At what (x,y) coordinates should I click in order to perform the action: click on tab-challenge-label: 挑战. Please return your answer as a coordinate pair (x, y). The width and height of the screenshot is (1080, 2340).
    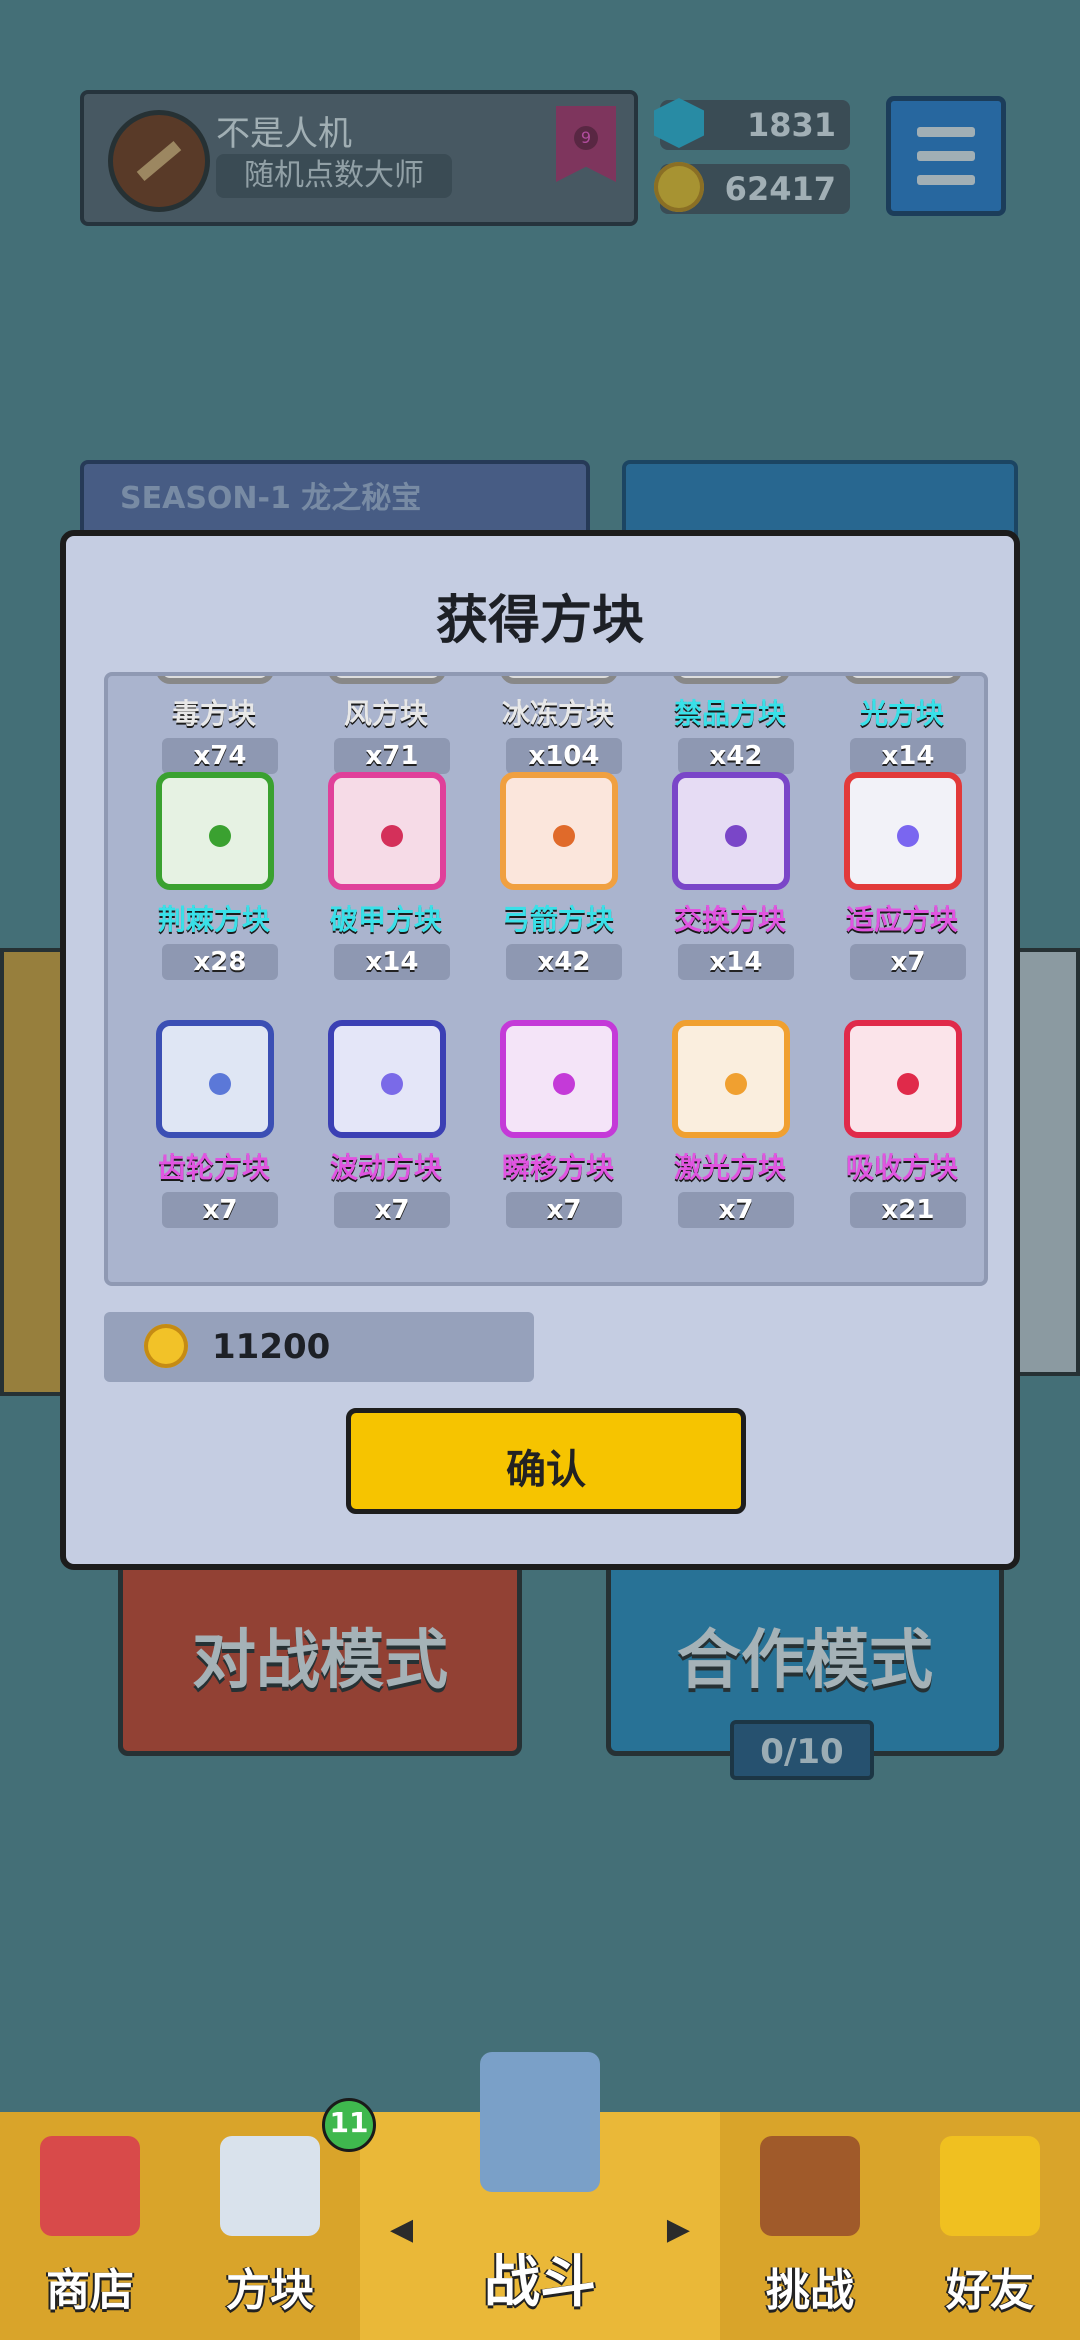
    Looking at the image, I should click on (810, 2290).